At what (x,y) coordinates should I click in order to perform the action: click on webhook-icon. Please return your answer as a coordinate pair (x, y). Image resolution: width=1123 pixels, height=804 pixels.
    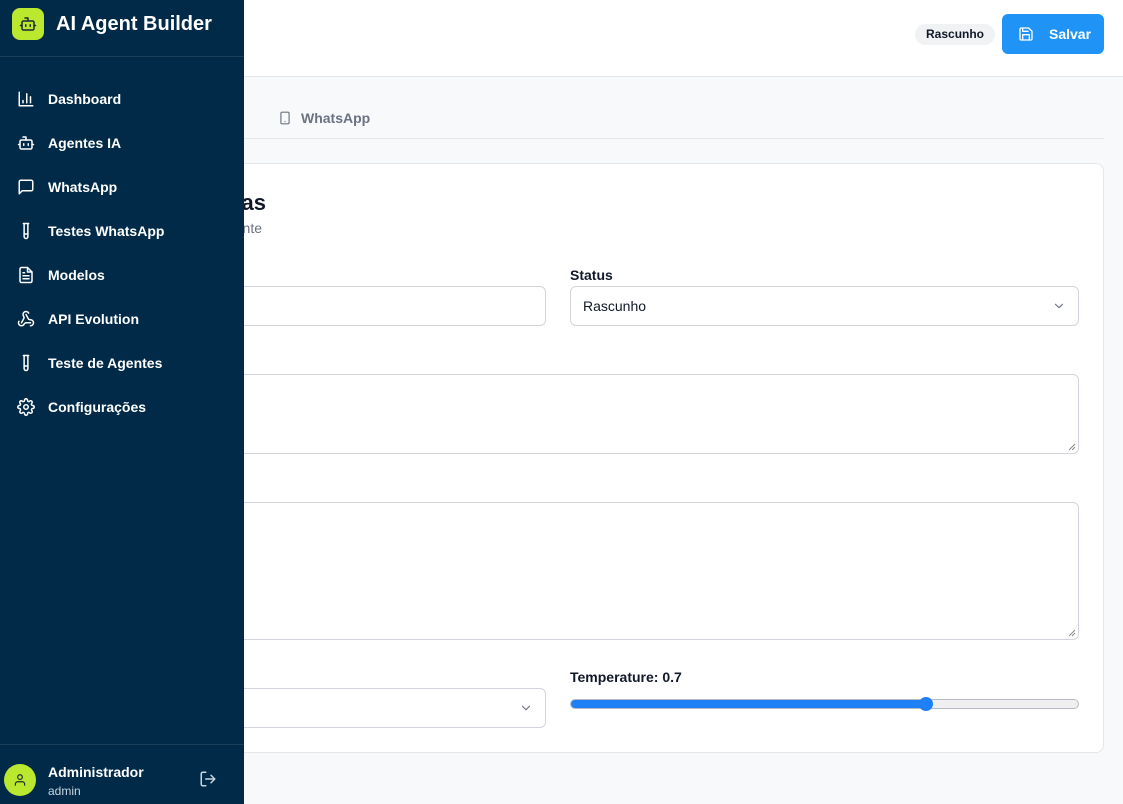
    Looking at the image, I should click on (26, 318).